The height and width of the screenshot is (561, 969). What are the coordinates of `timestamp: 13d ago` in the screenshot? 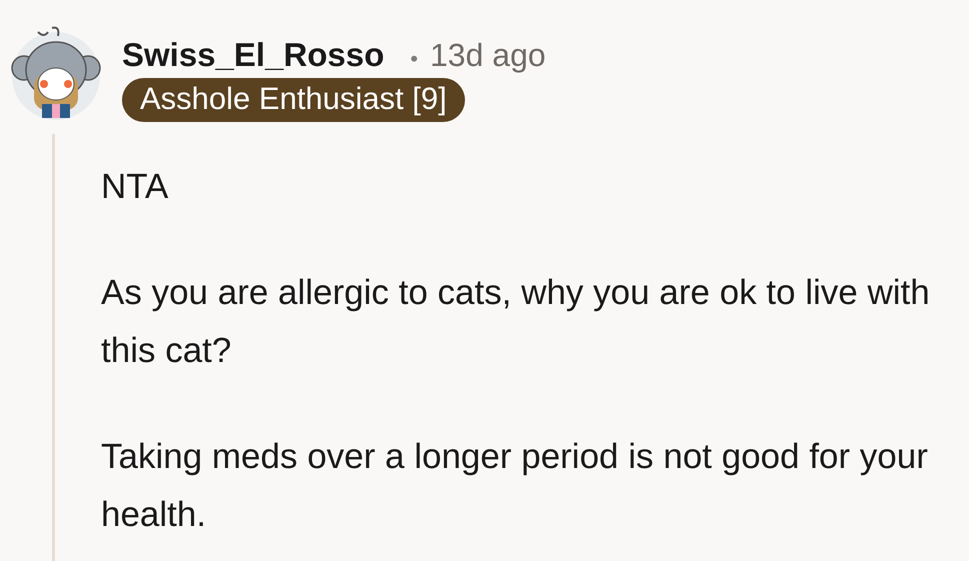 It's located at (488, 55).